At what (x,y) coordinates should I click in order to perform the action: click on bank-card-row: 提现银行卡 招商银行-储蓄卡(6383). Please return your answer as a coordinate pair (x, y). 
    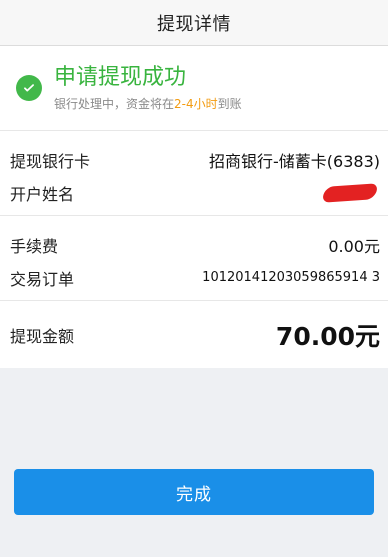
    Looking at the image, I should click on (194, 159).